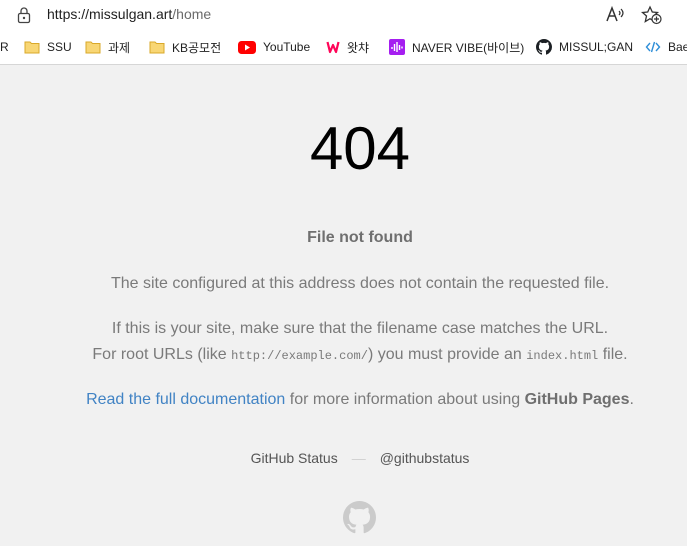  Describe the element at coordinates (343, 15) in the screenshot. I see `address-bar: https://missulgan.art/home` at that location.